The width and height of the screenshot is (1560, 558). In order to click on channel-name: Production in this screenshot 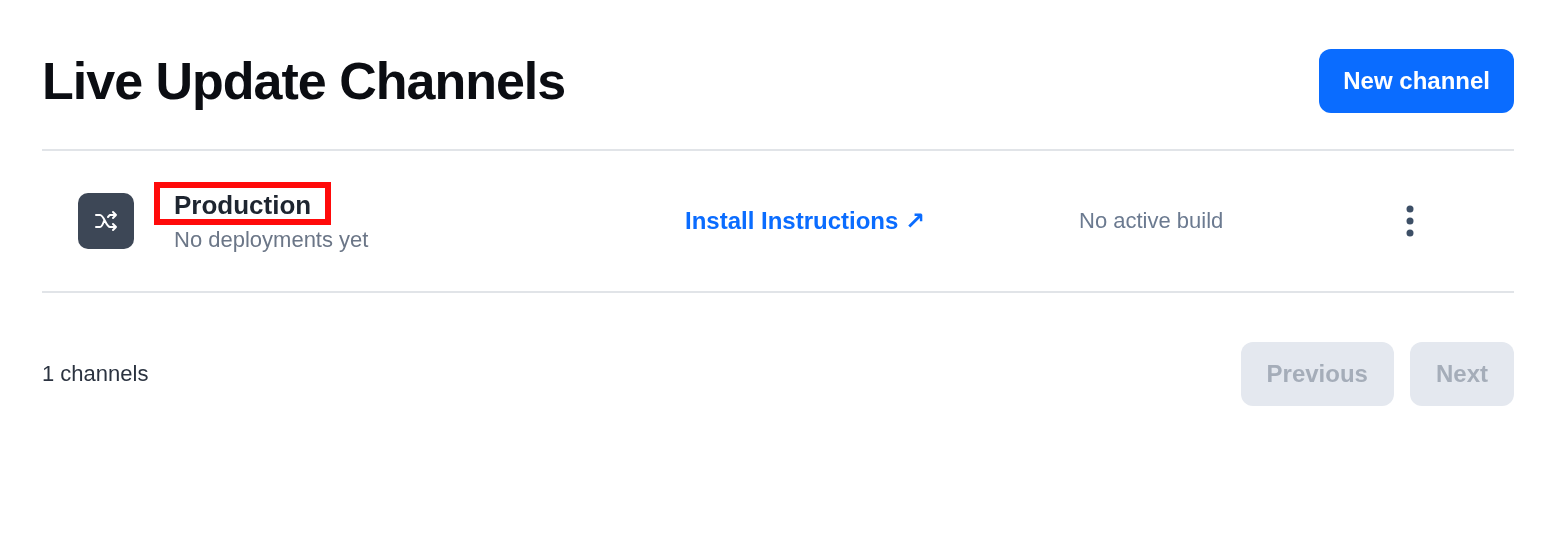, I will do `click(243, 204)`.